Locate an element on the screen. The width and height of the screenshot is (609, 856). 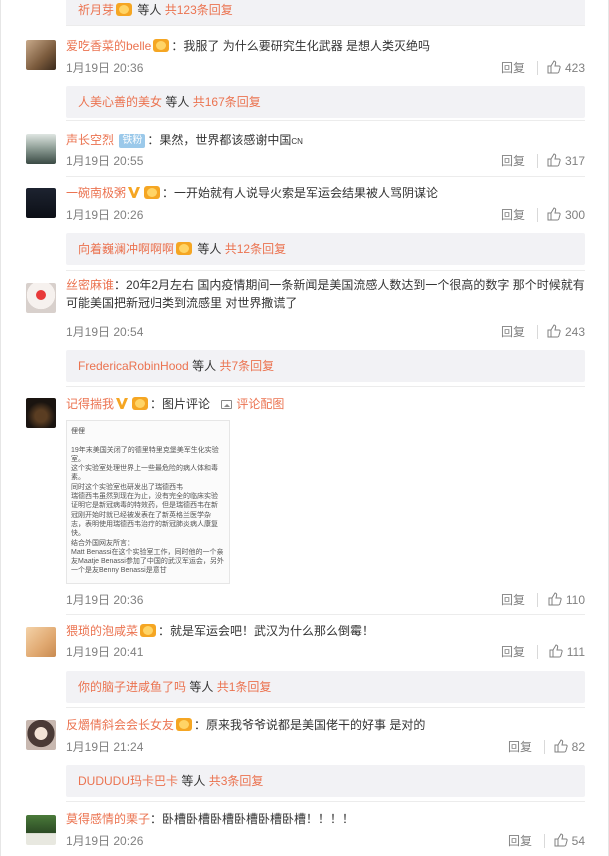
subreply-user: 你的脑子进咸鱼了吗 is located at coordinates (132, 687).